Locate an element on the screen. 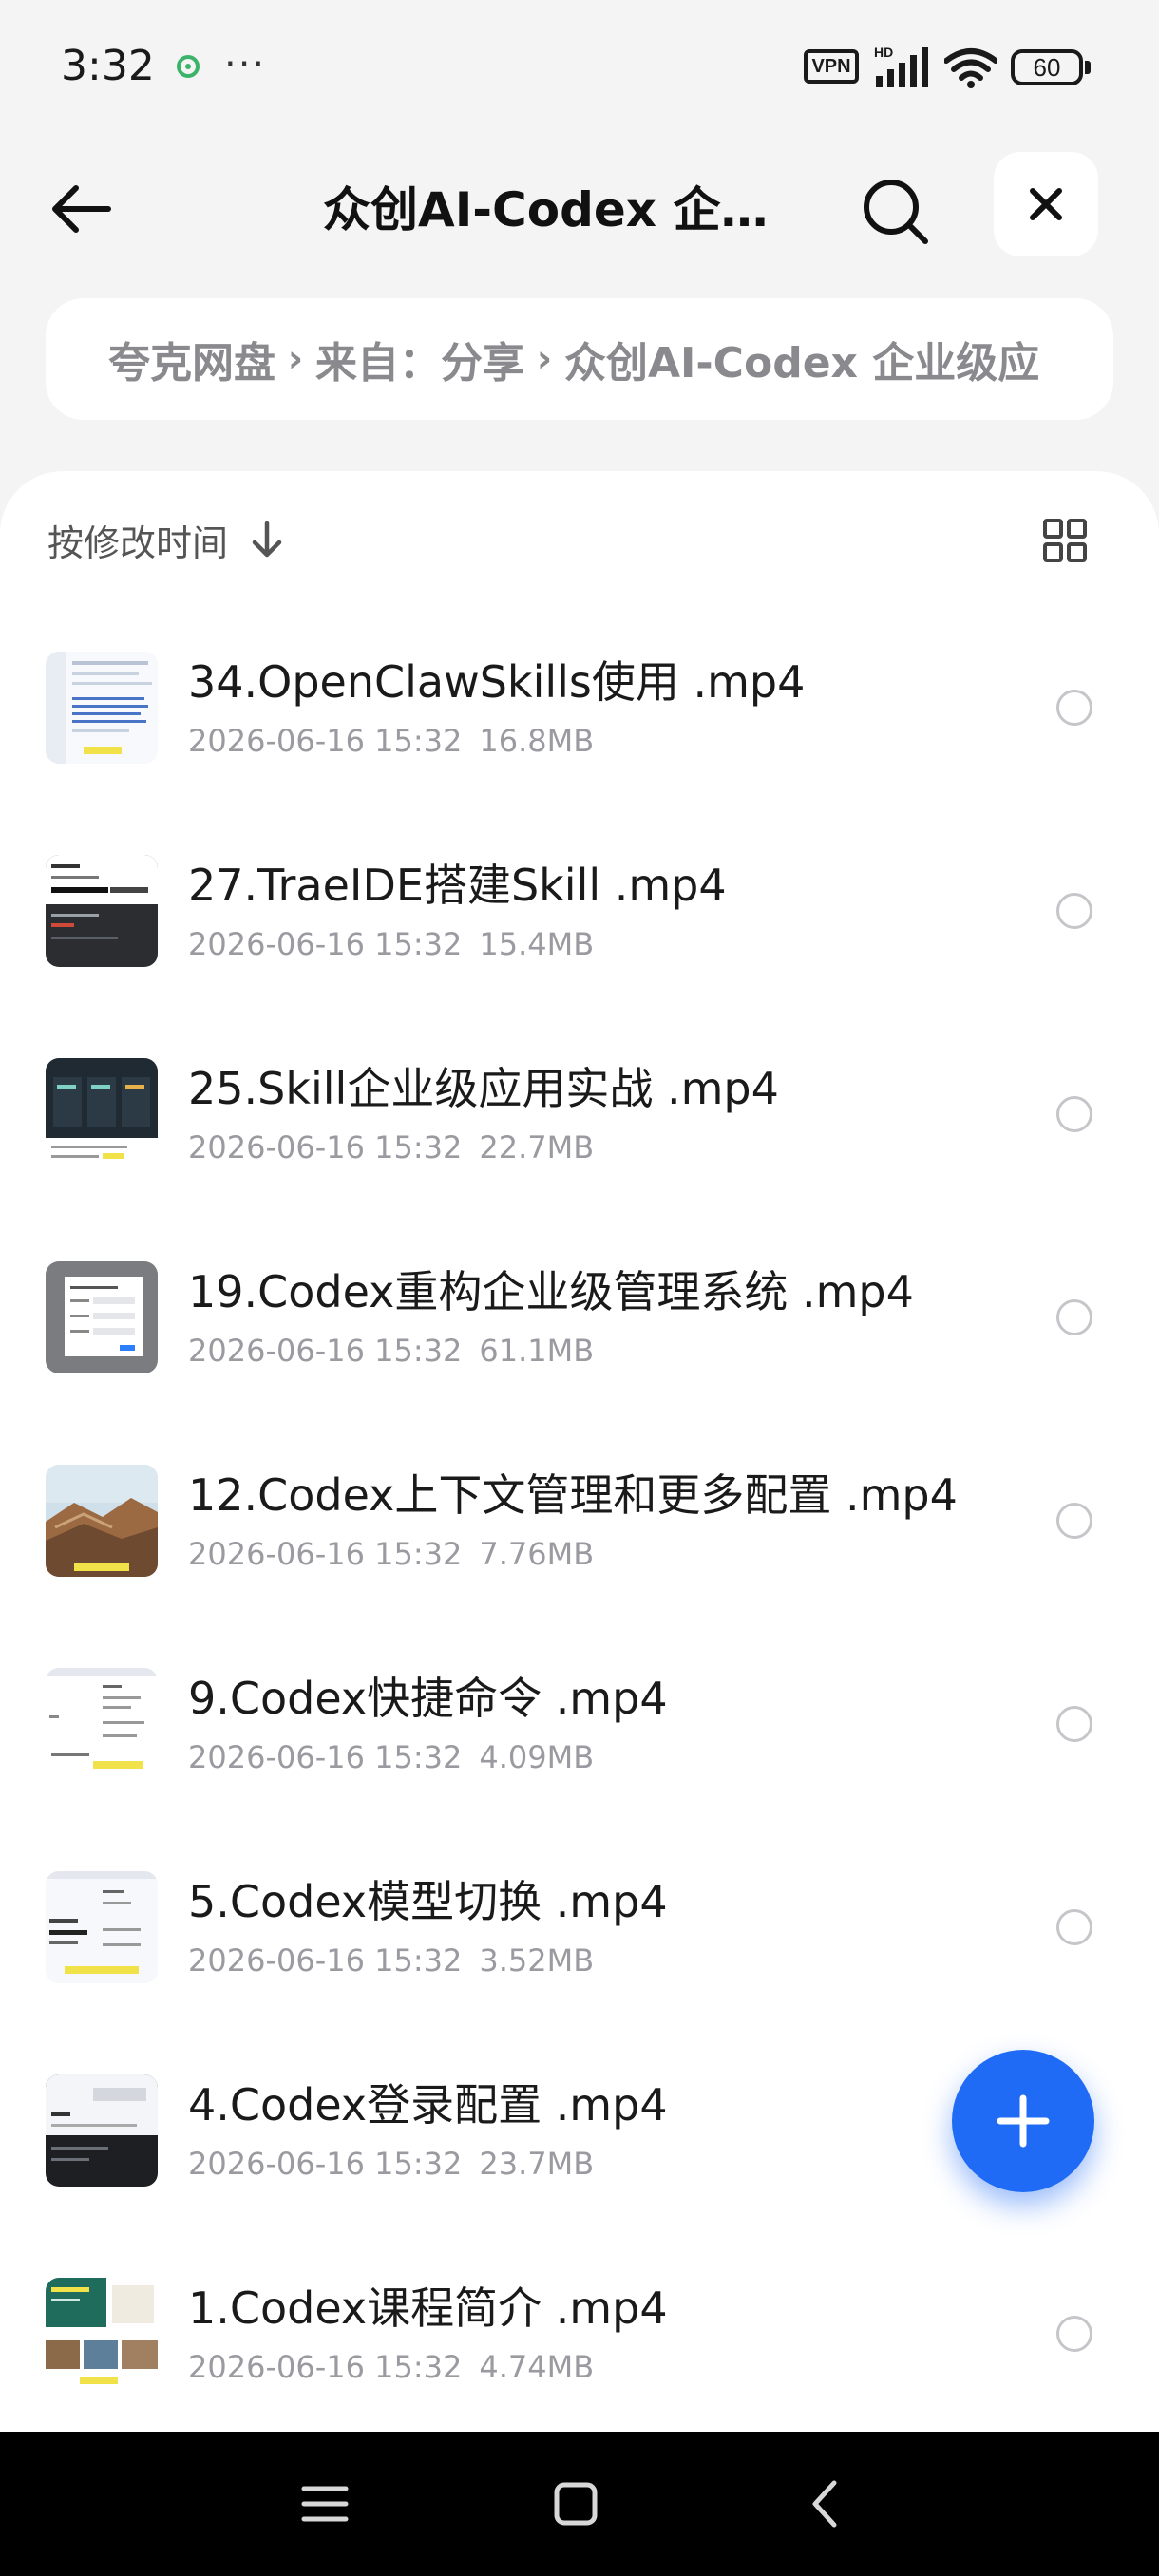  file-meta: 2026-06-16 15:32 22.7MB is located at coordinates (391, 1147).